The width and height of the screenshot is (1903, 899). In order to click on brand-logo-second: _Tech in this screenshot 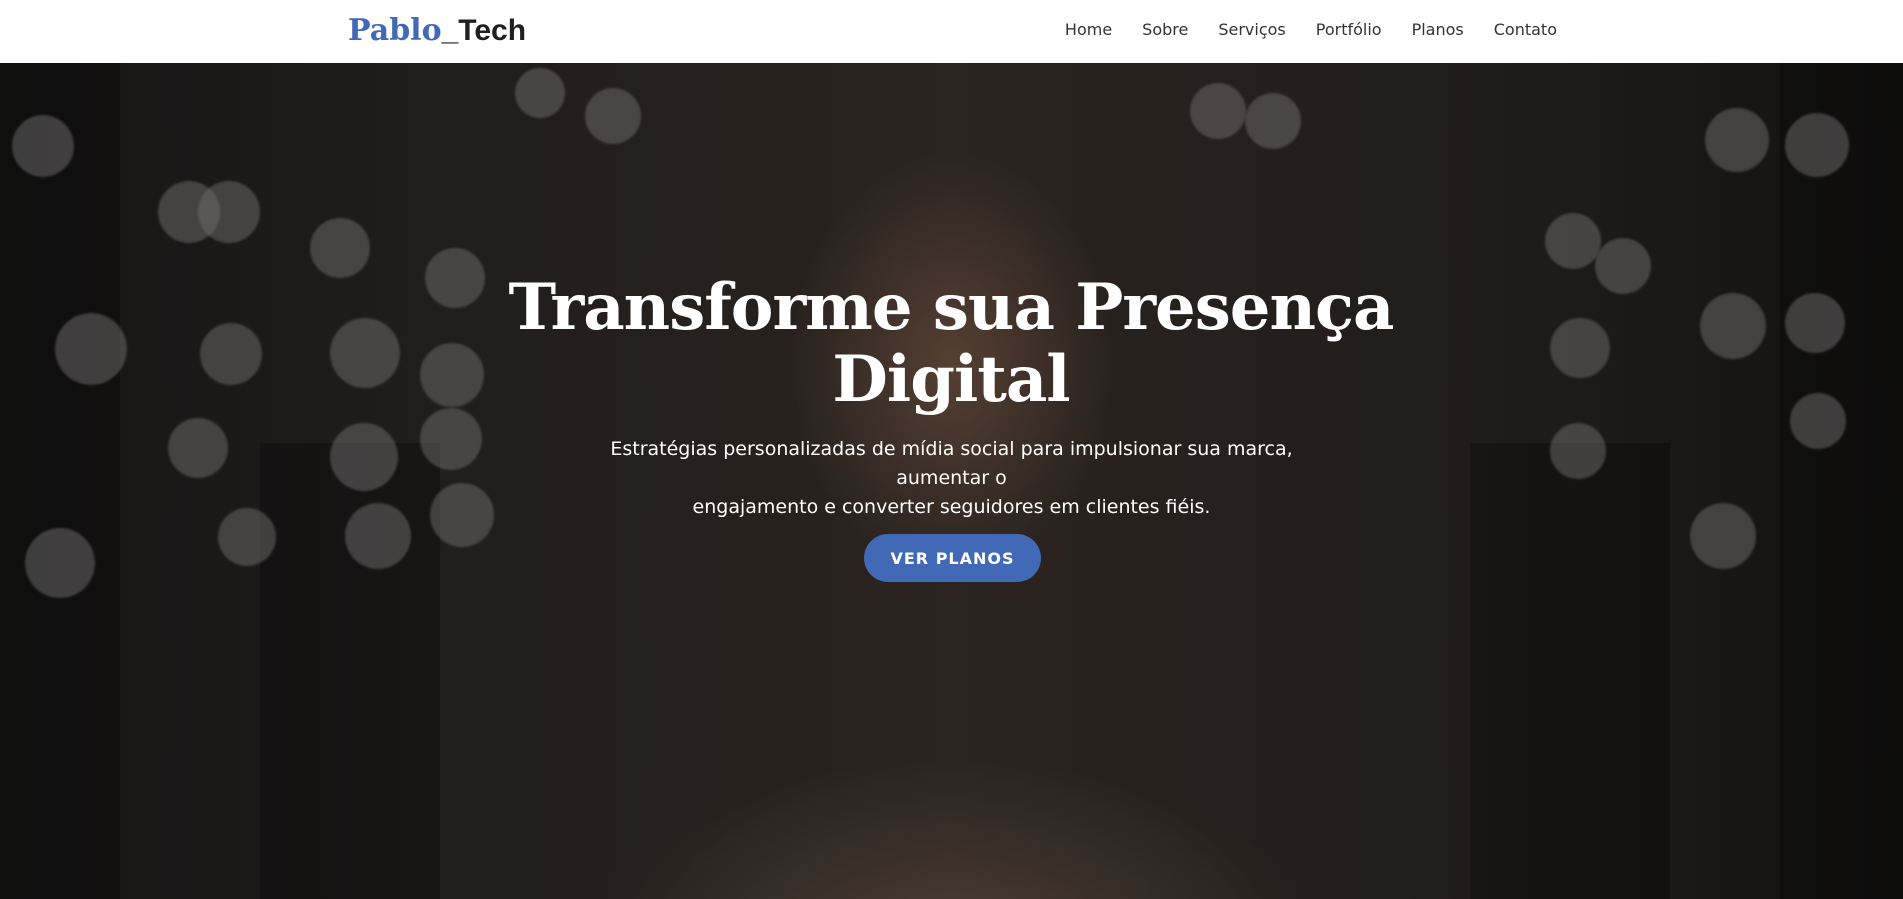, I will do `click(484, 30)`.